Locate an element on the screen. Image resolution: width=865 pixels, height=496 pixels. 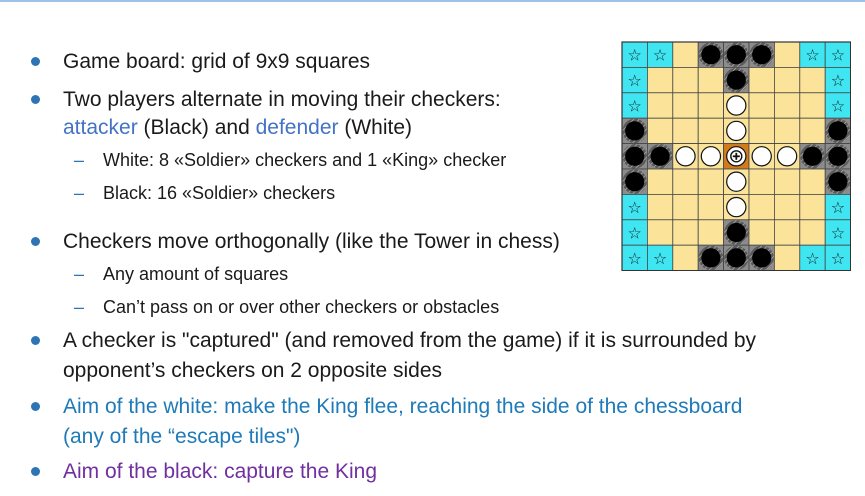
bullet-players-roles: attacker (Black) and defender (White) is located at coordinates (237, 128).